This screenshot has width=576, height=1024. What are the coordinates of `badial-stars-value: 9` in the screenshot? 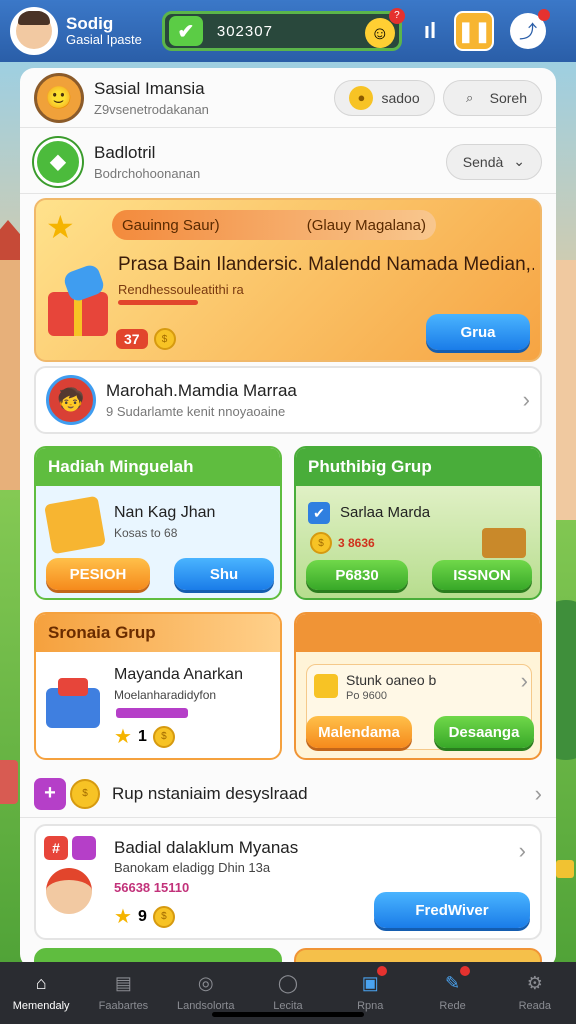 It's located at (142, 916).